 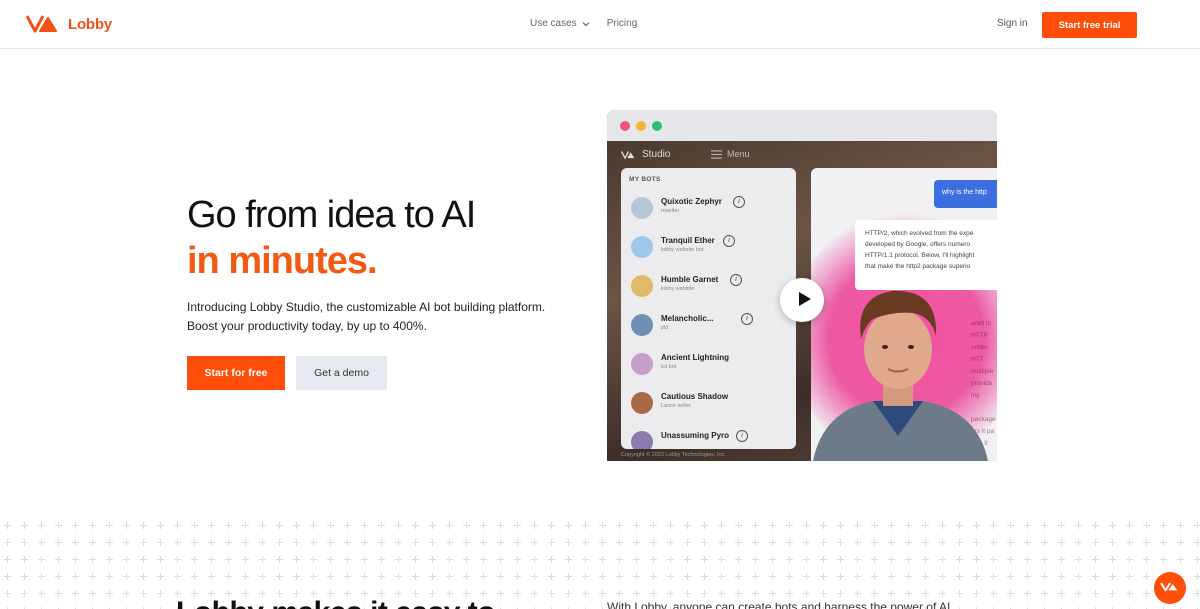 What do you see at coordinates (918, 244) in the screenshot?
I see `bot-message-line: developed by Google, offers numero` at bounding box center [918, 244].